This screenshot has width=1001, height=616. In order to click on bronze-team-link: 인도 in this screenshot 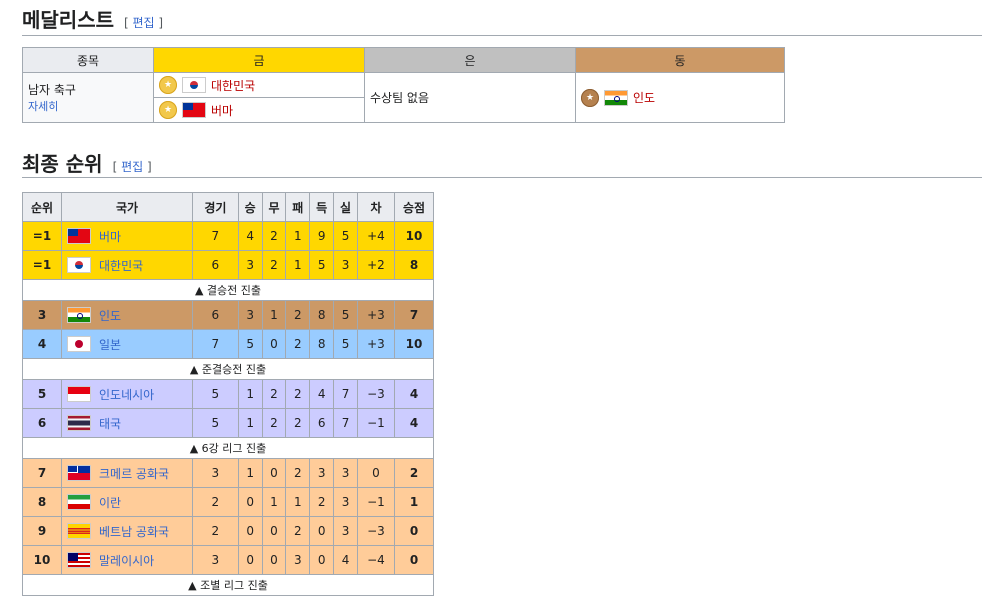, I will do `click(644, 97)`.